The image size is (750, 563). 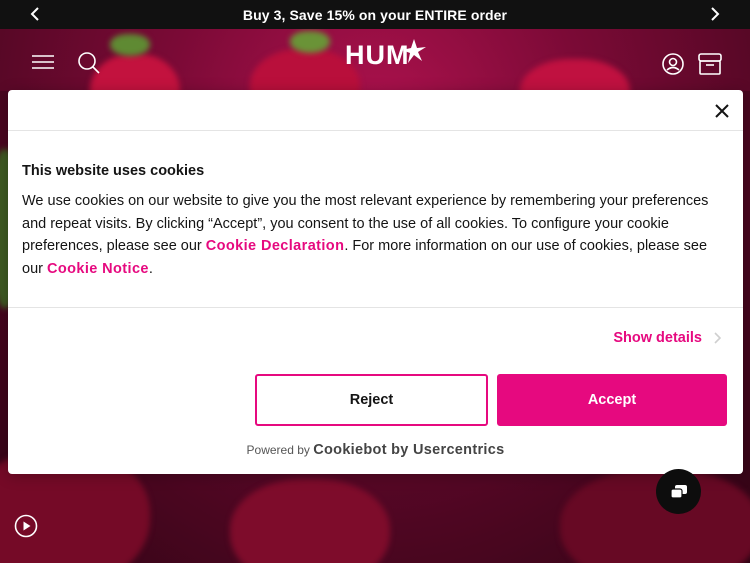 What do you see at coordinates (113, 171) in the screenshot?
I see `cookie-dialog-title: This website uses cookies` at bounding box center [113, 171].